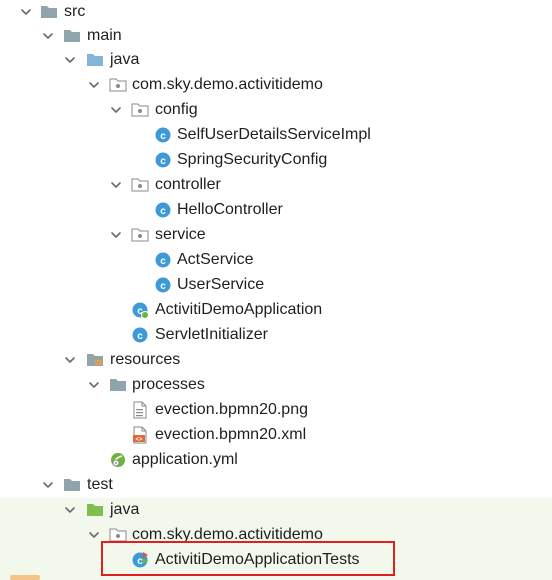 The width and height of the screenshot is (552, 580). What do you see at coordinates (145, 359) in the screenshot?
I see `tree-label: resources` at bounding box center [145, 359].